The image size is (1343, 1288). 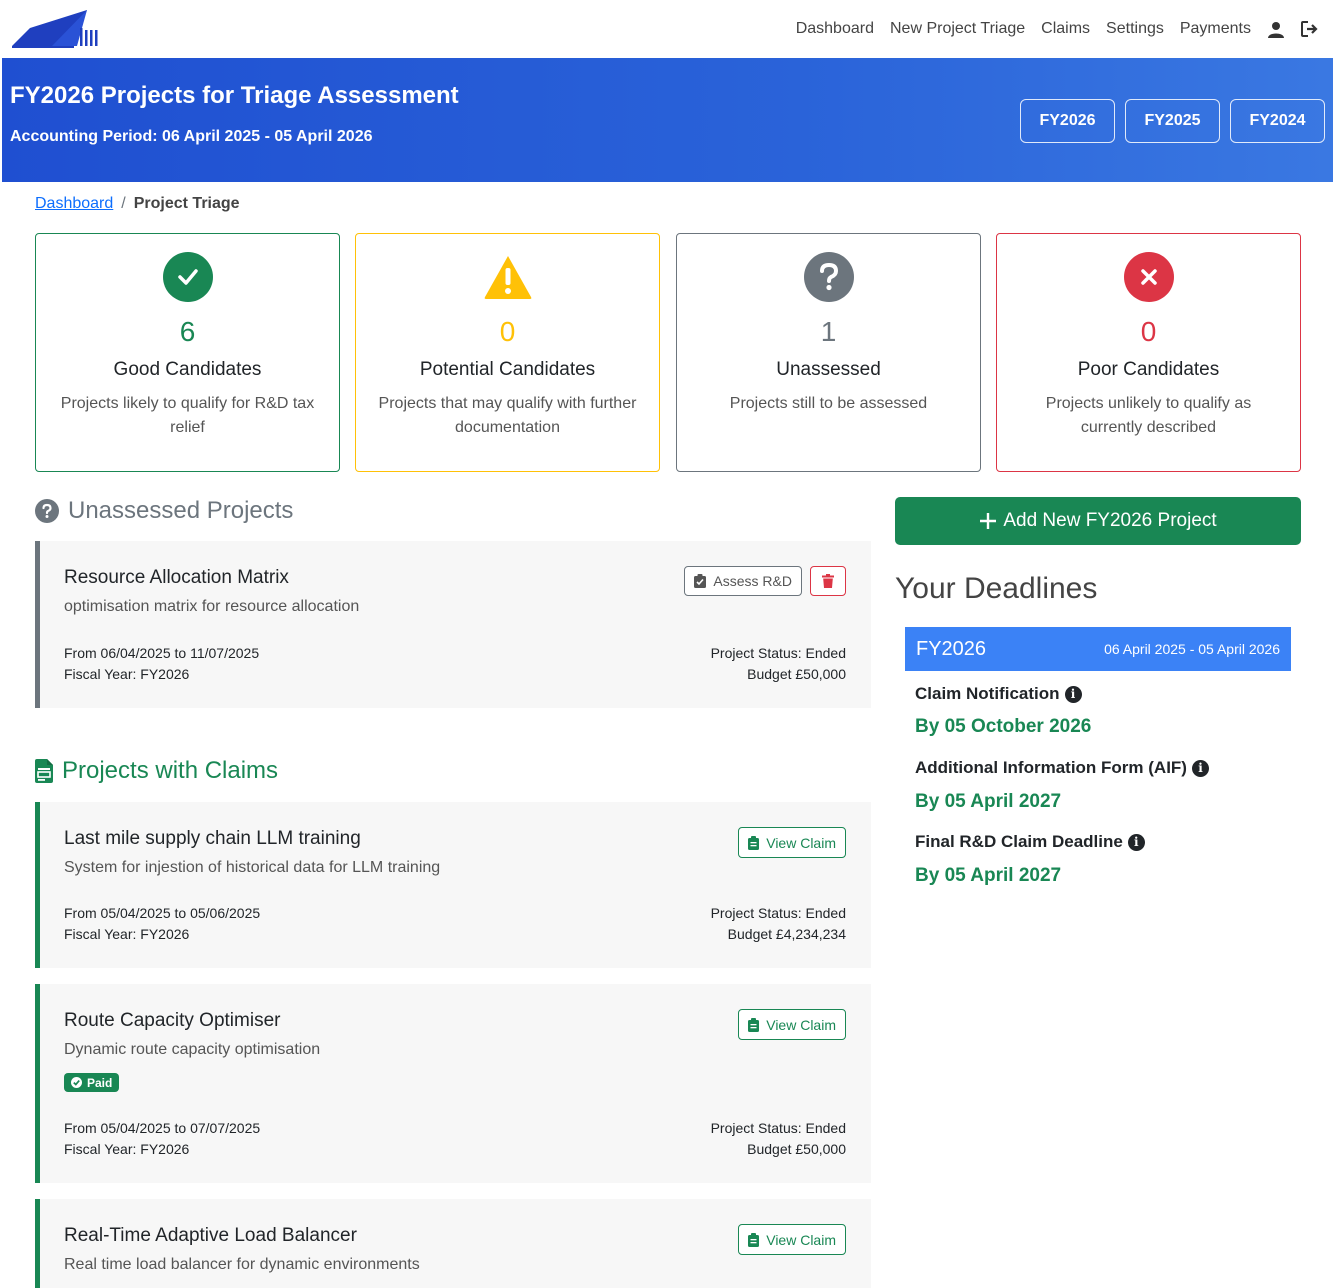 I want to click on deadlines-title: Your Deadlines, so click(x=996, y=588).